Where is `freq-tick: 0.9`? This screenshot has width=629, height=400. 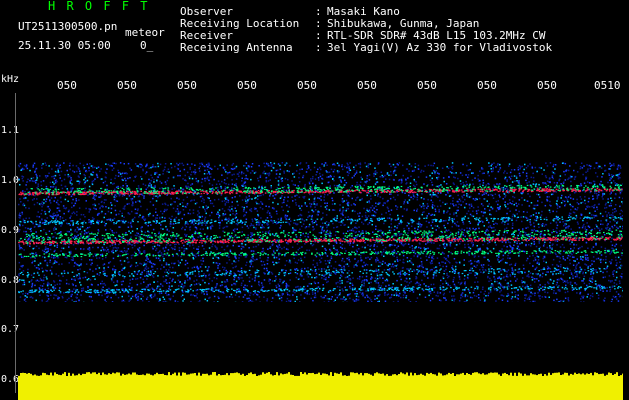 freq-tick: 0.9 is located at coordinates (10, 230).